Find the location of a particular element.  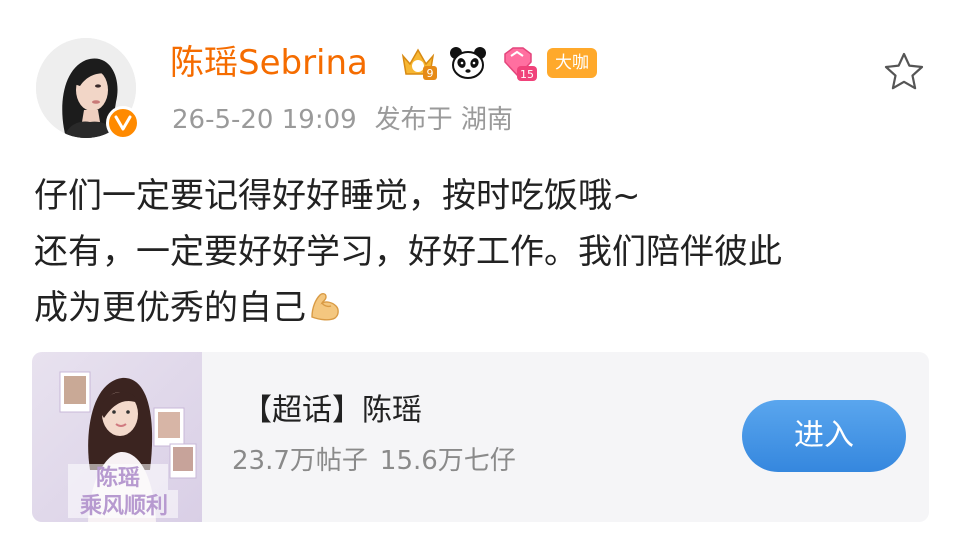

heart-level-number: 15 is located at coordinates (527, 74).